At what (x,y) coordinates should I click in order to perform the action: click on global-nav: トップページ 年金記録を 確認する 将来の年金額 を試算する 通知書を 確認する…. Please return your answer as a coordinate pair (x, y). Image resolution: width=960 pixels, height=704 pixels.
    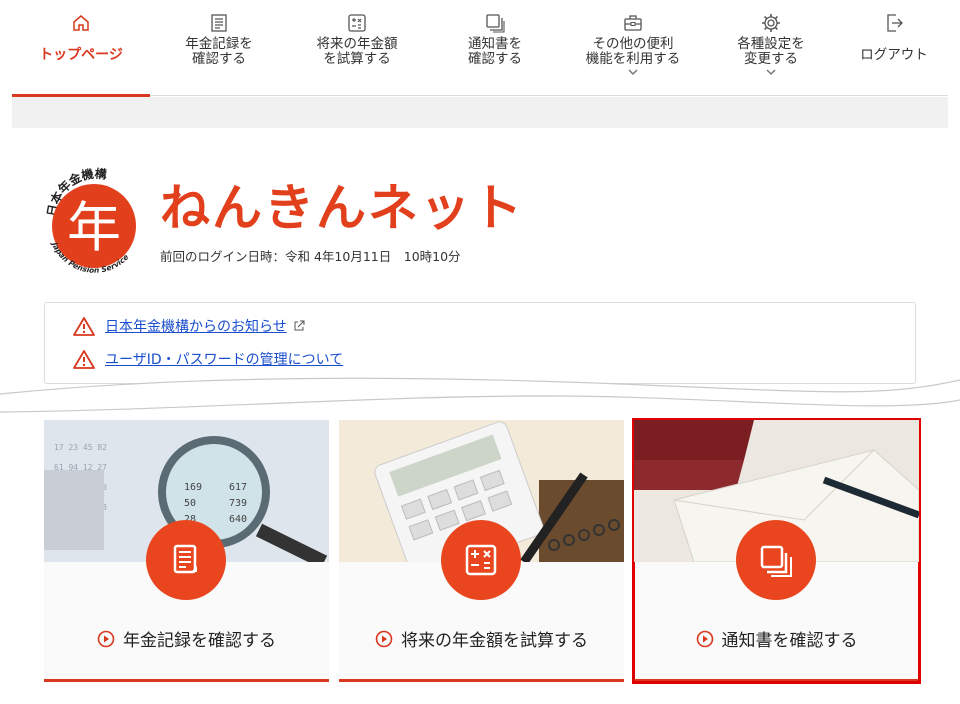
    Looking at the image, I should click on (480, 48).